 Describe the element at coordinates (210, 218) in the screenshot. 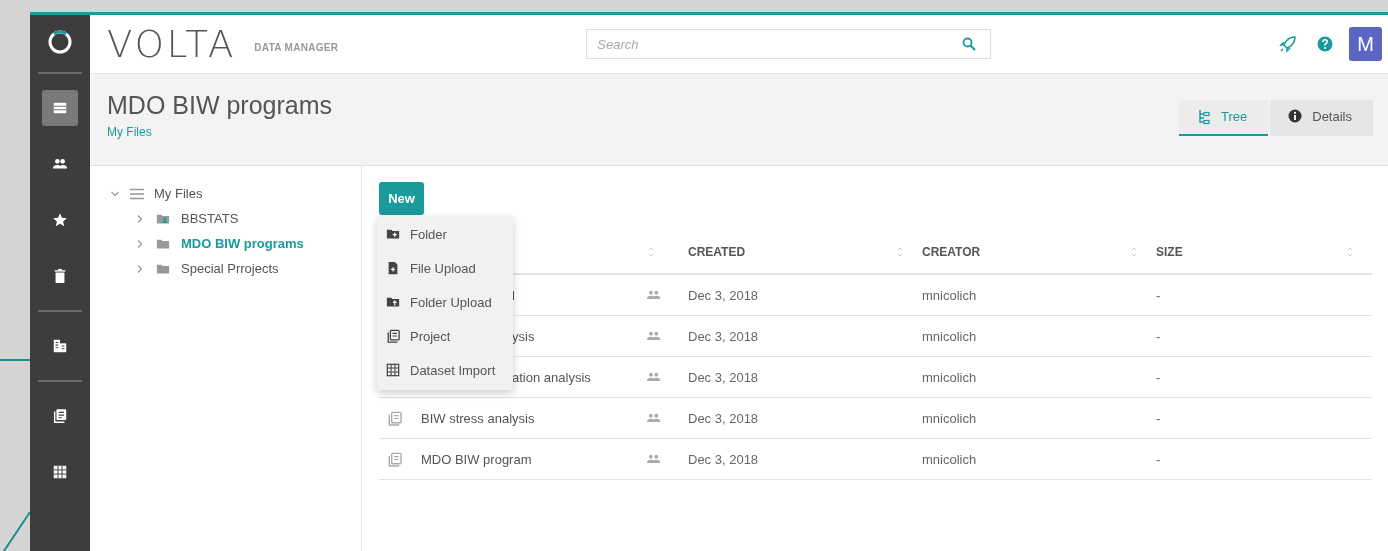

I see `tree-item: BBSTATS` at that location.